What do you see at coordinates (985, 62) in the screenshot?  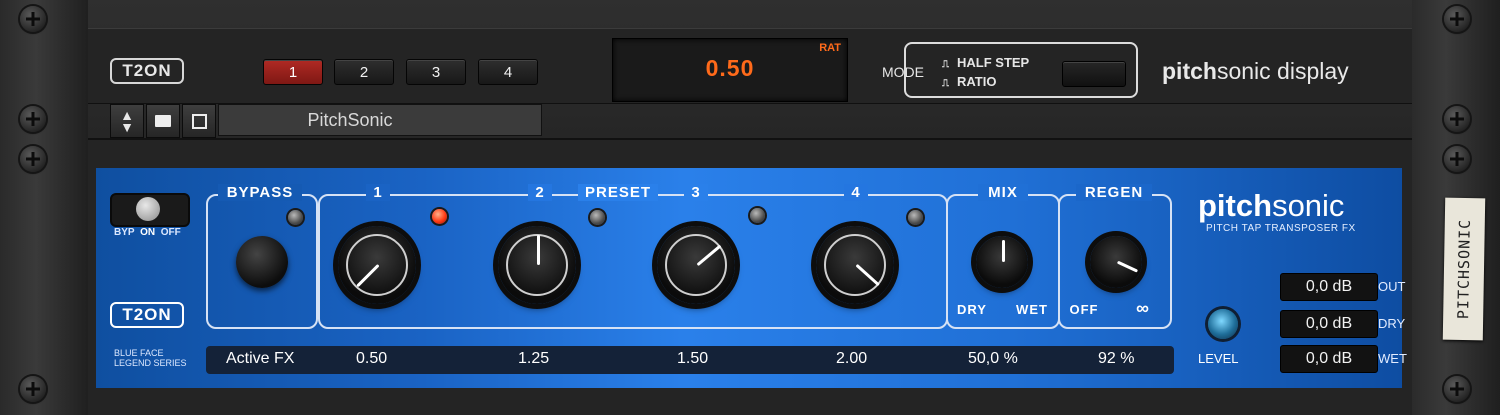 I see `mode-option-half-step: ⎍ HALF STEP` at bounding box center [985, 62].